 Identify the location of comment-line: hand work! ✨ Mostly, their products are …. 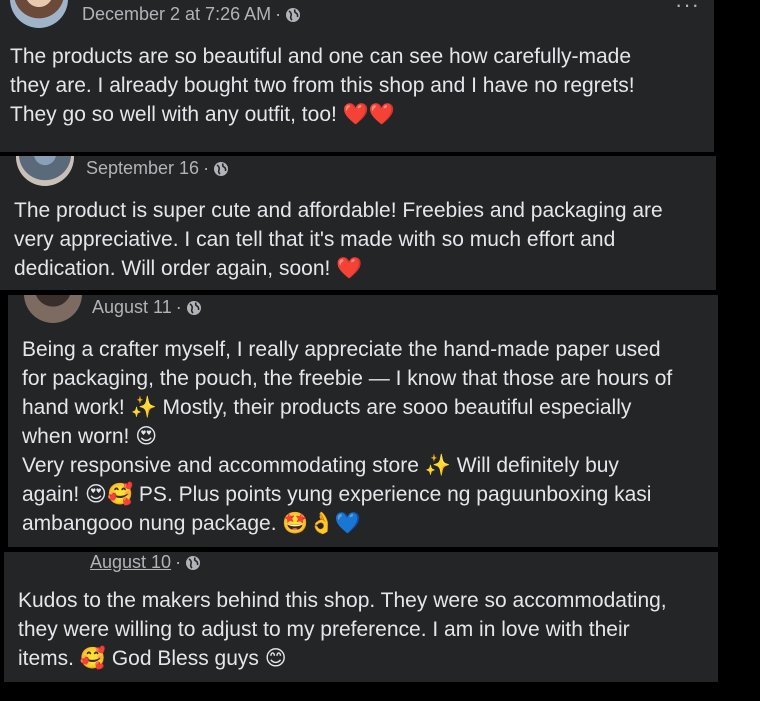
(327, 407).